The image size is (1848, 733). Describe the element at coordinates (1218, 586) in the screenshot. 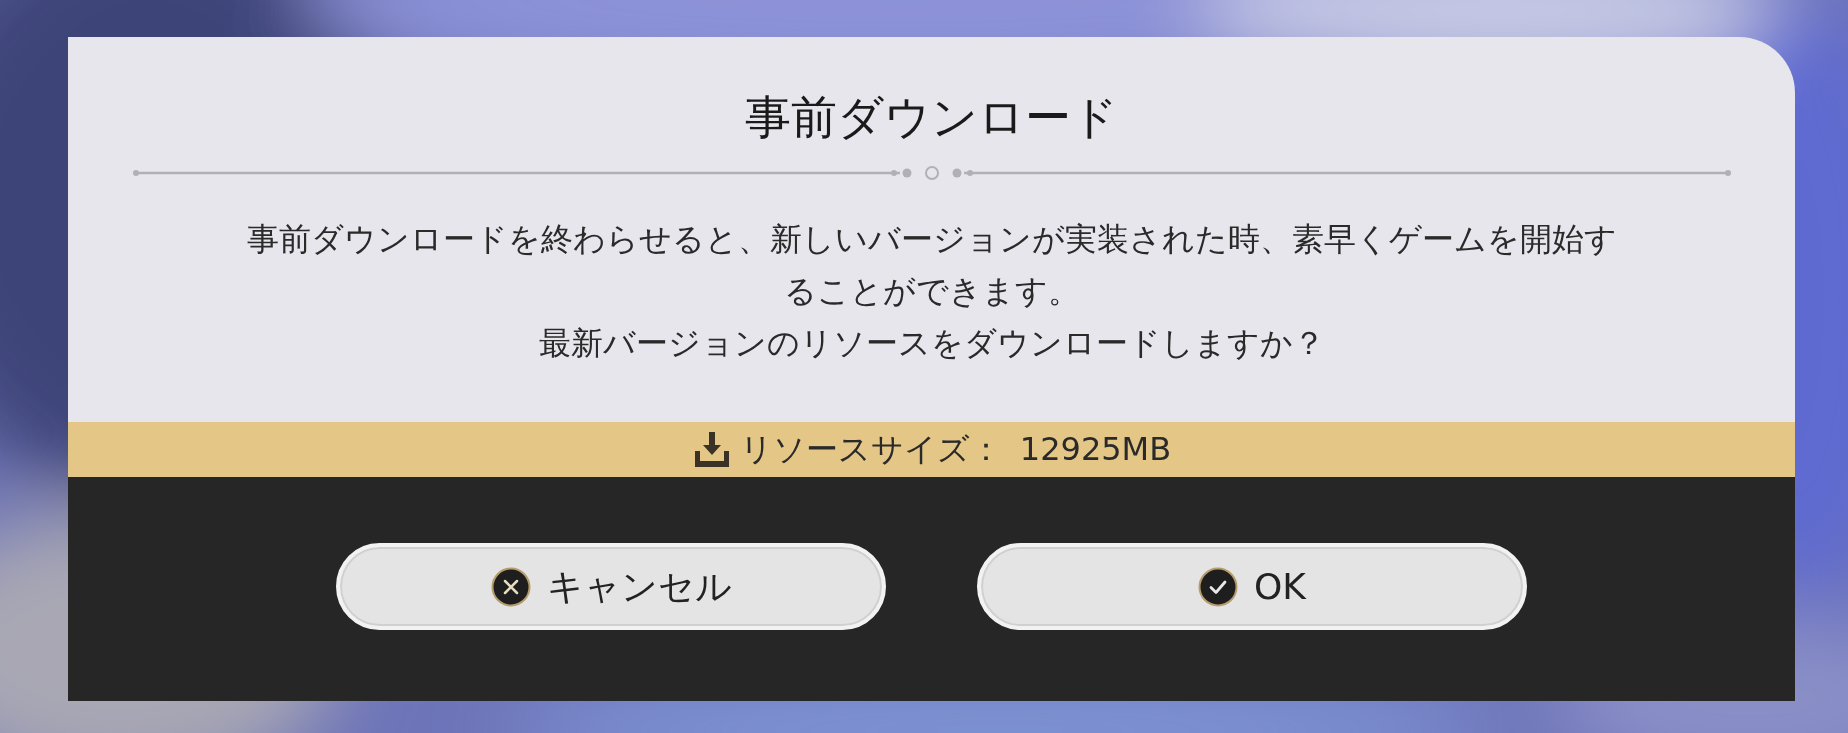

I see `checkmark-icon` at that location.